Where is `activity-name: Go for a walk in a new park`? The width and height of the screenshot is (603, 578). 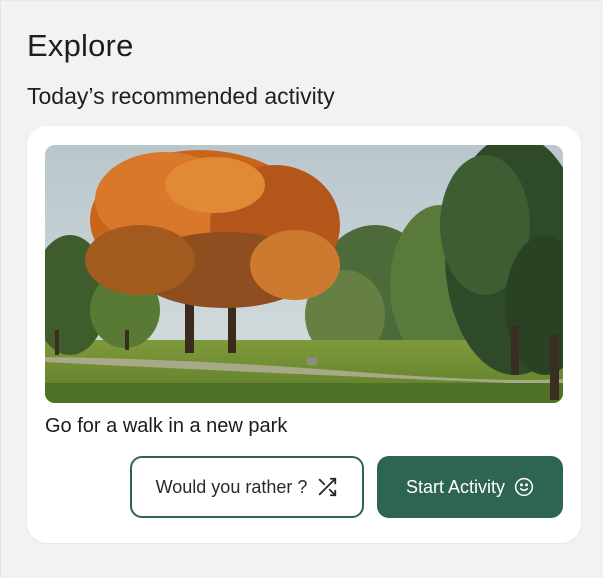 activity-name: Go for a walk in a new park is located at coordinates (166, 426).